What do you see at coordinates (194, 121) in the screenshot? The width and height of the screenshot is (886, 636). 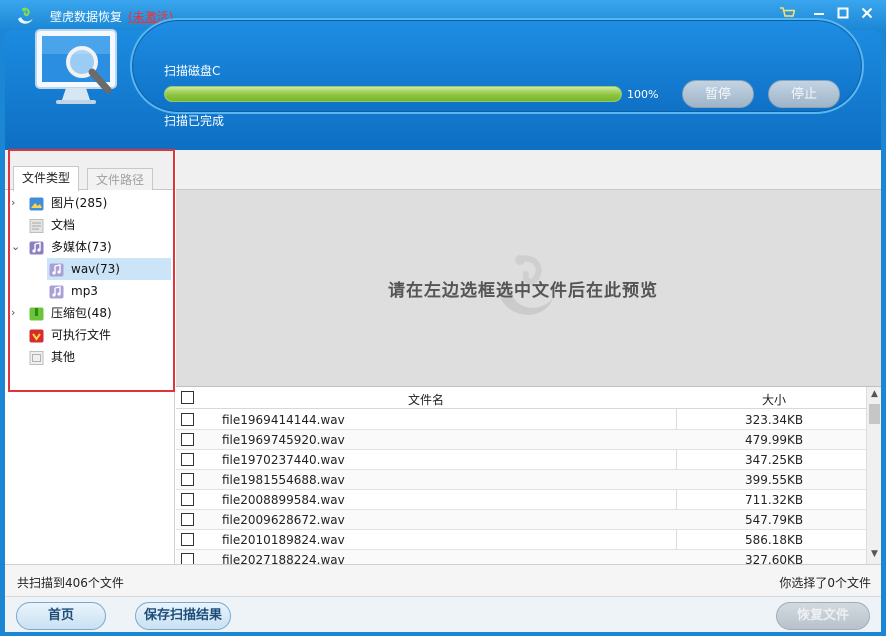 I see `scan-status-text: 扫描已完成` at bounding box center [194, 121].